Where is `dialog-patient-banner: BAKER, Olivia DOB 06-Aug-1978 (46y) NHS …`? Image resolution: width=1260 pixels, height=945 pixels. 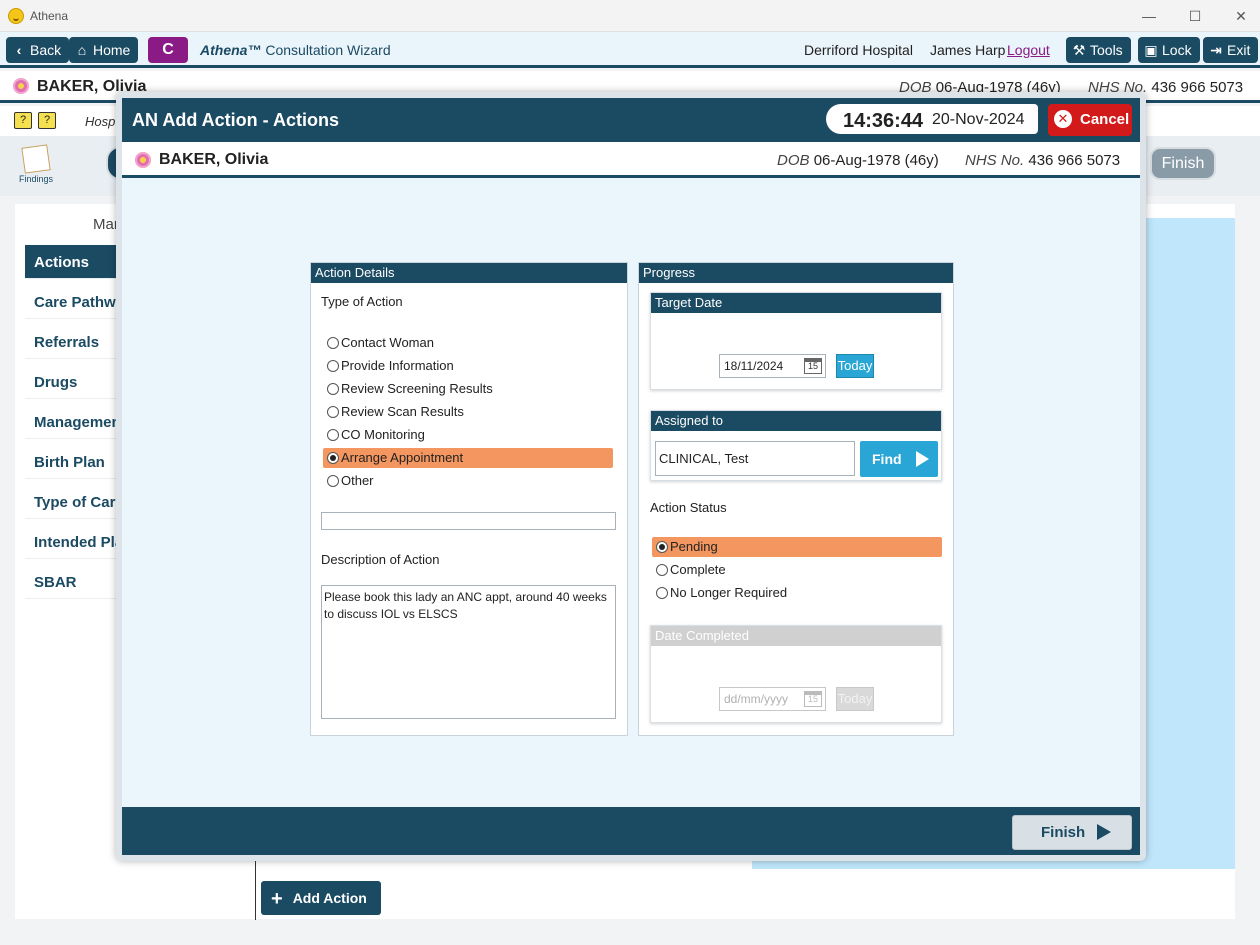
dialog-patient-banner: BAKER, Olivia DOB 06-Aug-1978 (46y) NHS … is located at coordinates (631, 160).